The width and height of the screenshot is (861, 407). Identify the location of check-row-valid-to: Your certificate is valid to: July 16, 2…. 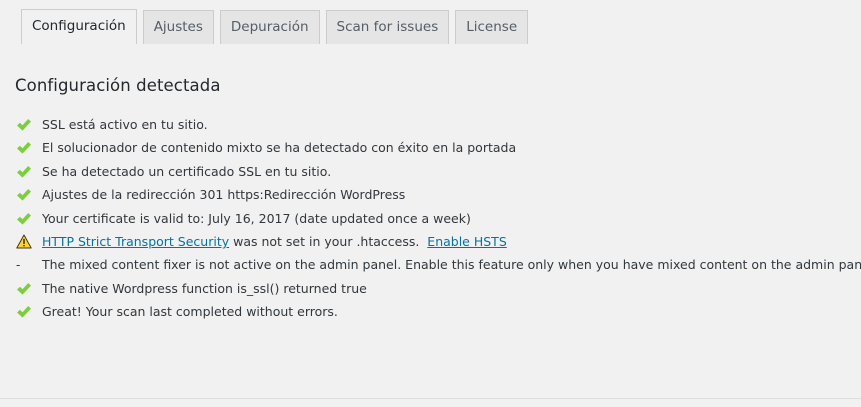
(436, 219).